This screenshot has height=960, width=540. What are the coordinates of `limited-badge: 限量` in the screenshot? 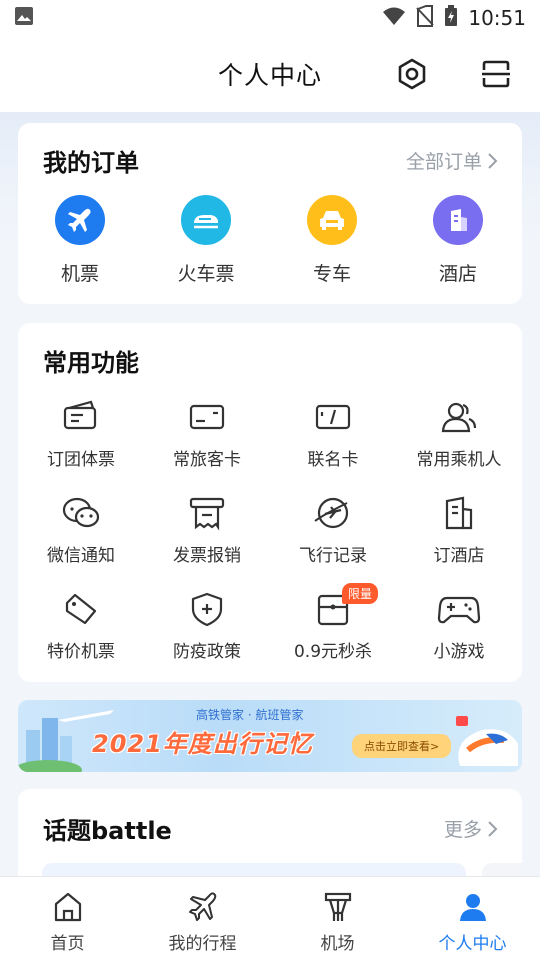 It's located at (360, 593).